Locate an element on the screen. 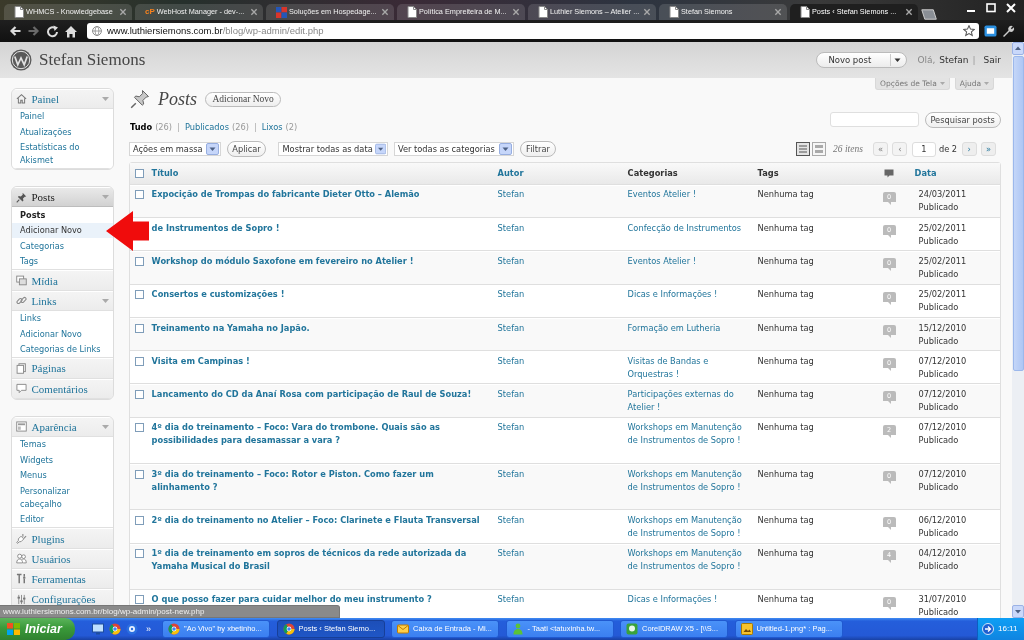  submenu-item: Links is located at coordinates (62, 318).